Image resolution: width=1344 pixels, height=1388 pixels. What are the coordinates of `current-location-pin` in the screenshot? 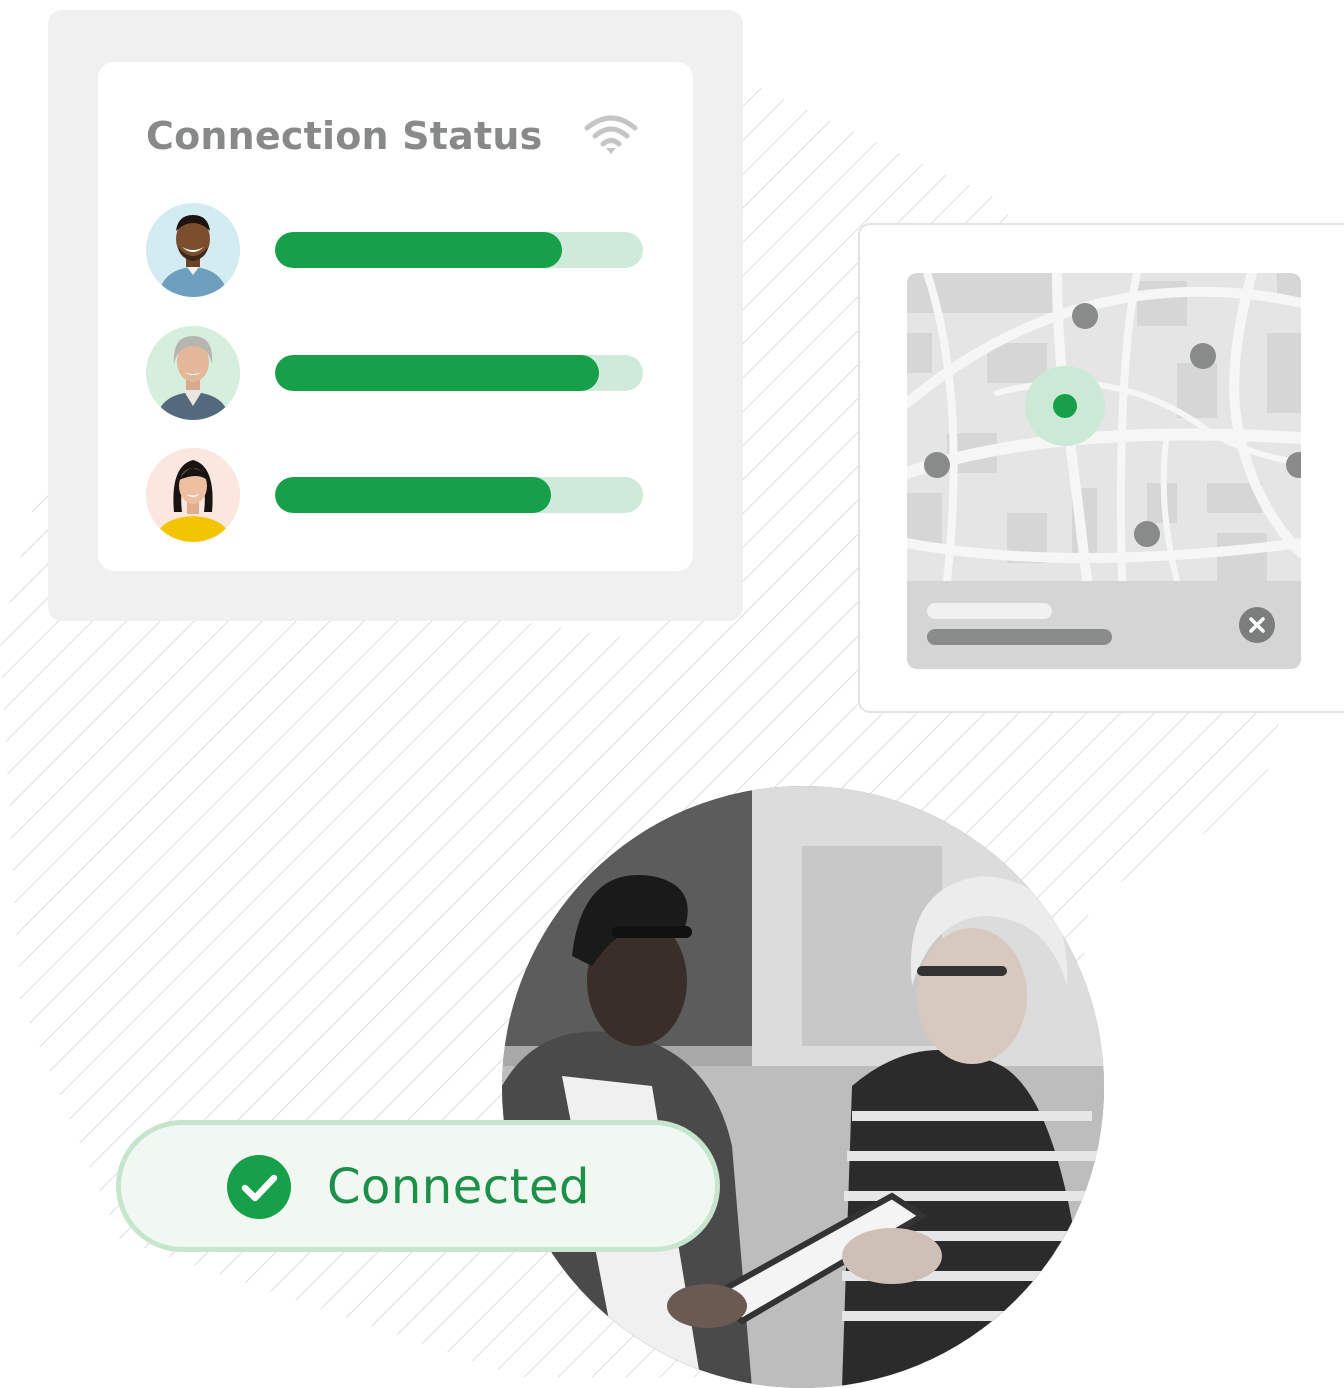 It's located at (1065, 406).